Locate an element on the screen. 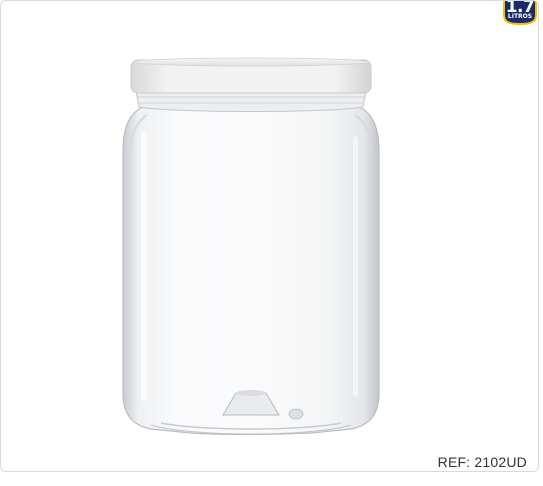 This screenshot has width=543, height=486. capacity-unit: LITROS is located at coordinates (520, 16).